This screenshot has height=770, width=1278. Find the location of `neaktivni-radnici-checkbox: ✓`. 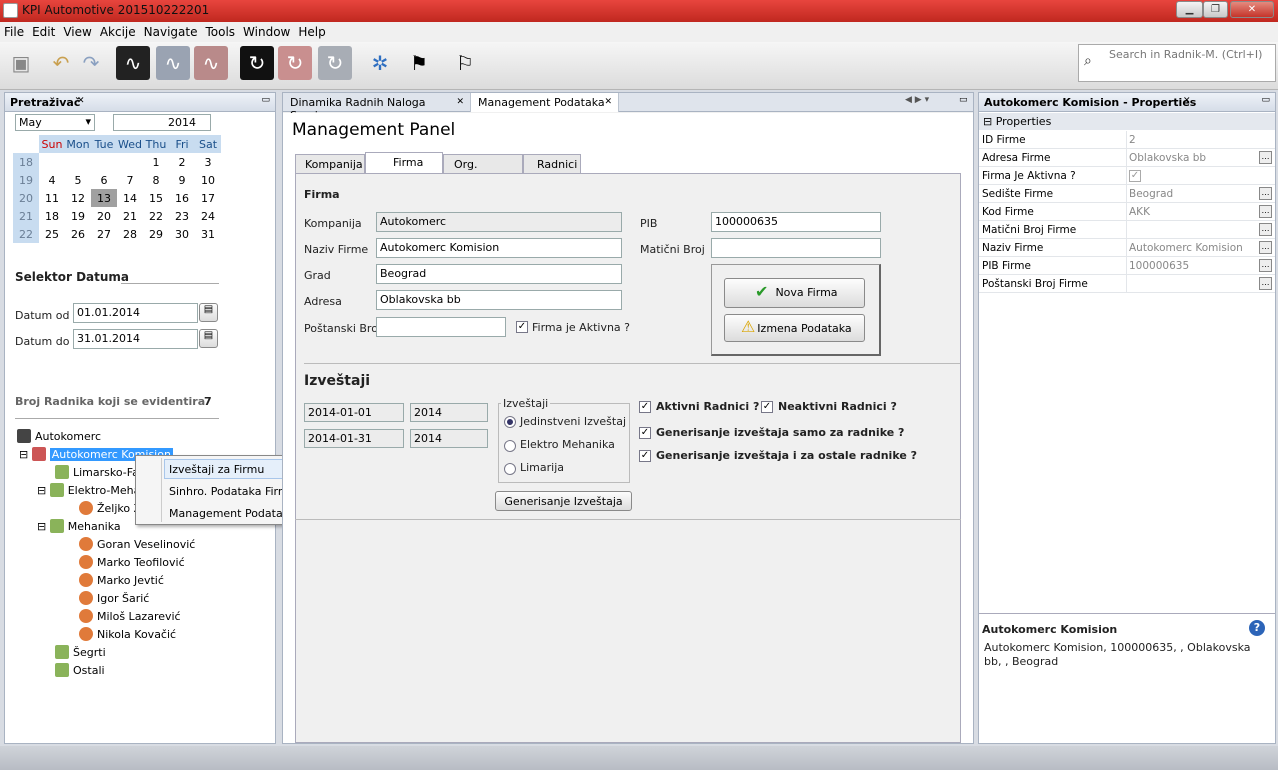

neaktivni-radnici-checkbox: ✓ is located at coordinates (767, 407).